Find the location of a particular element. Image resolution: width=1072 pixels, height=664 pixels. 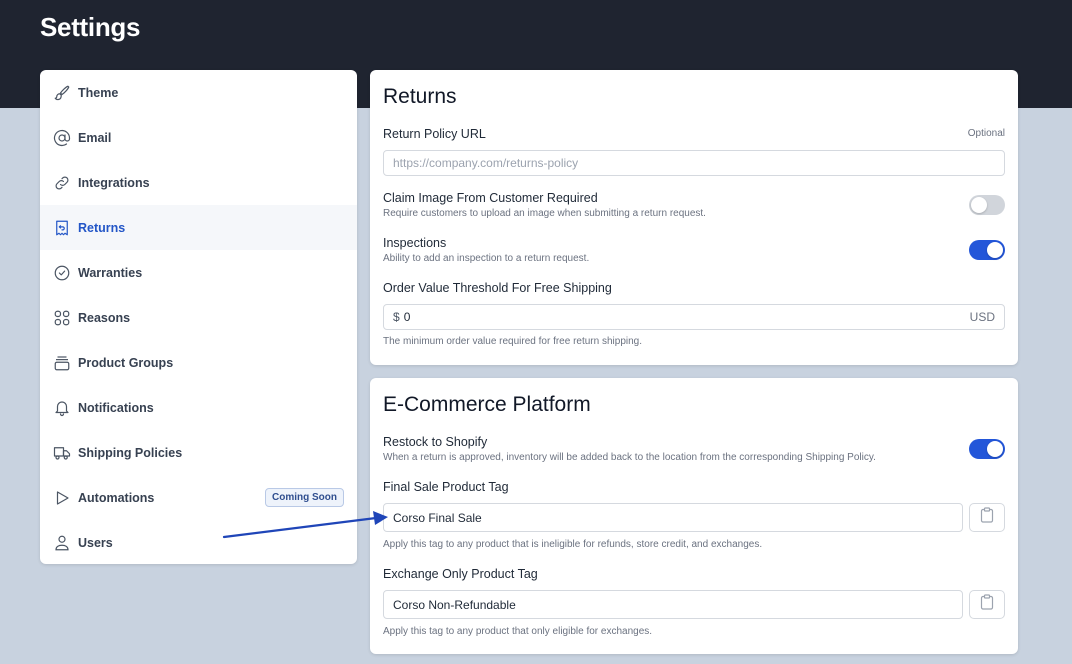

inspections-label: Inspections is located at coordinates (415, 243).